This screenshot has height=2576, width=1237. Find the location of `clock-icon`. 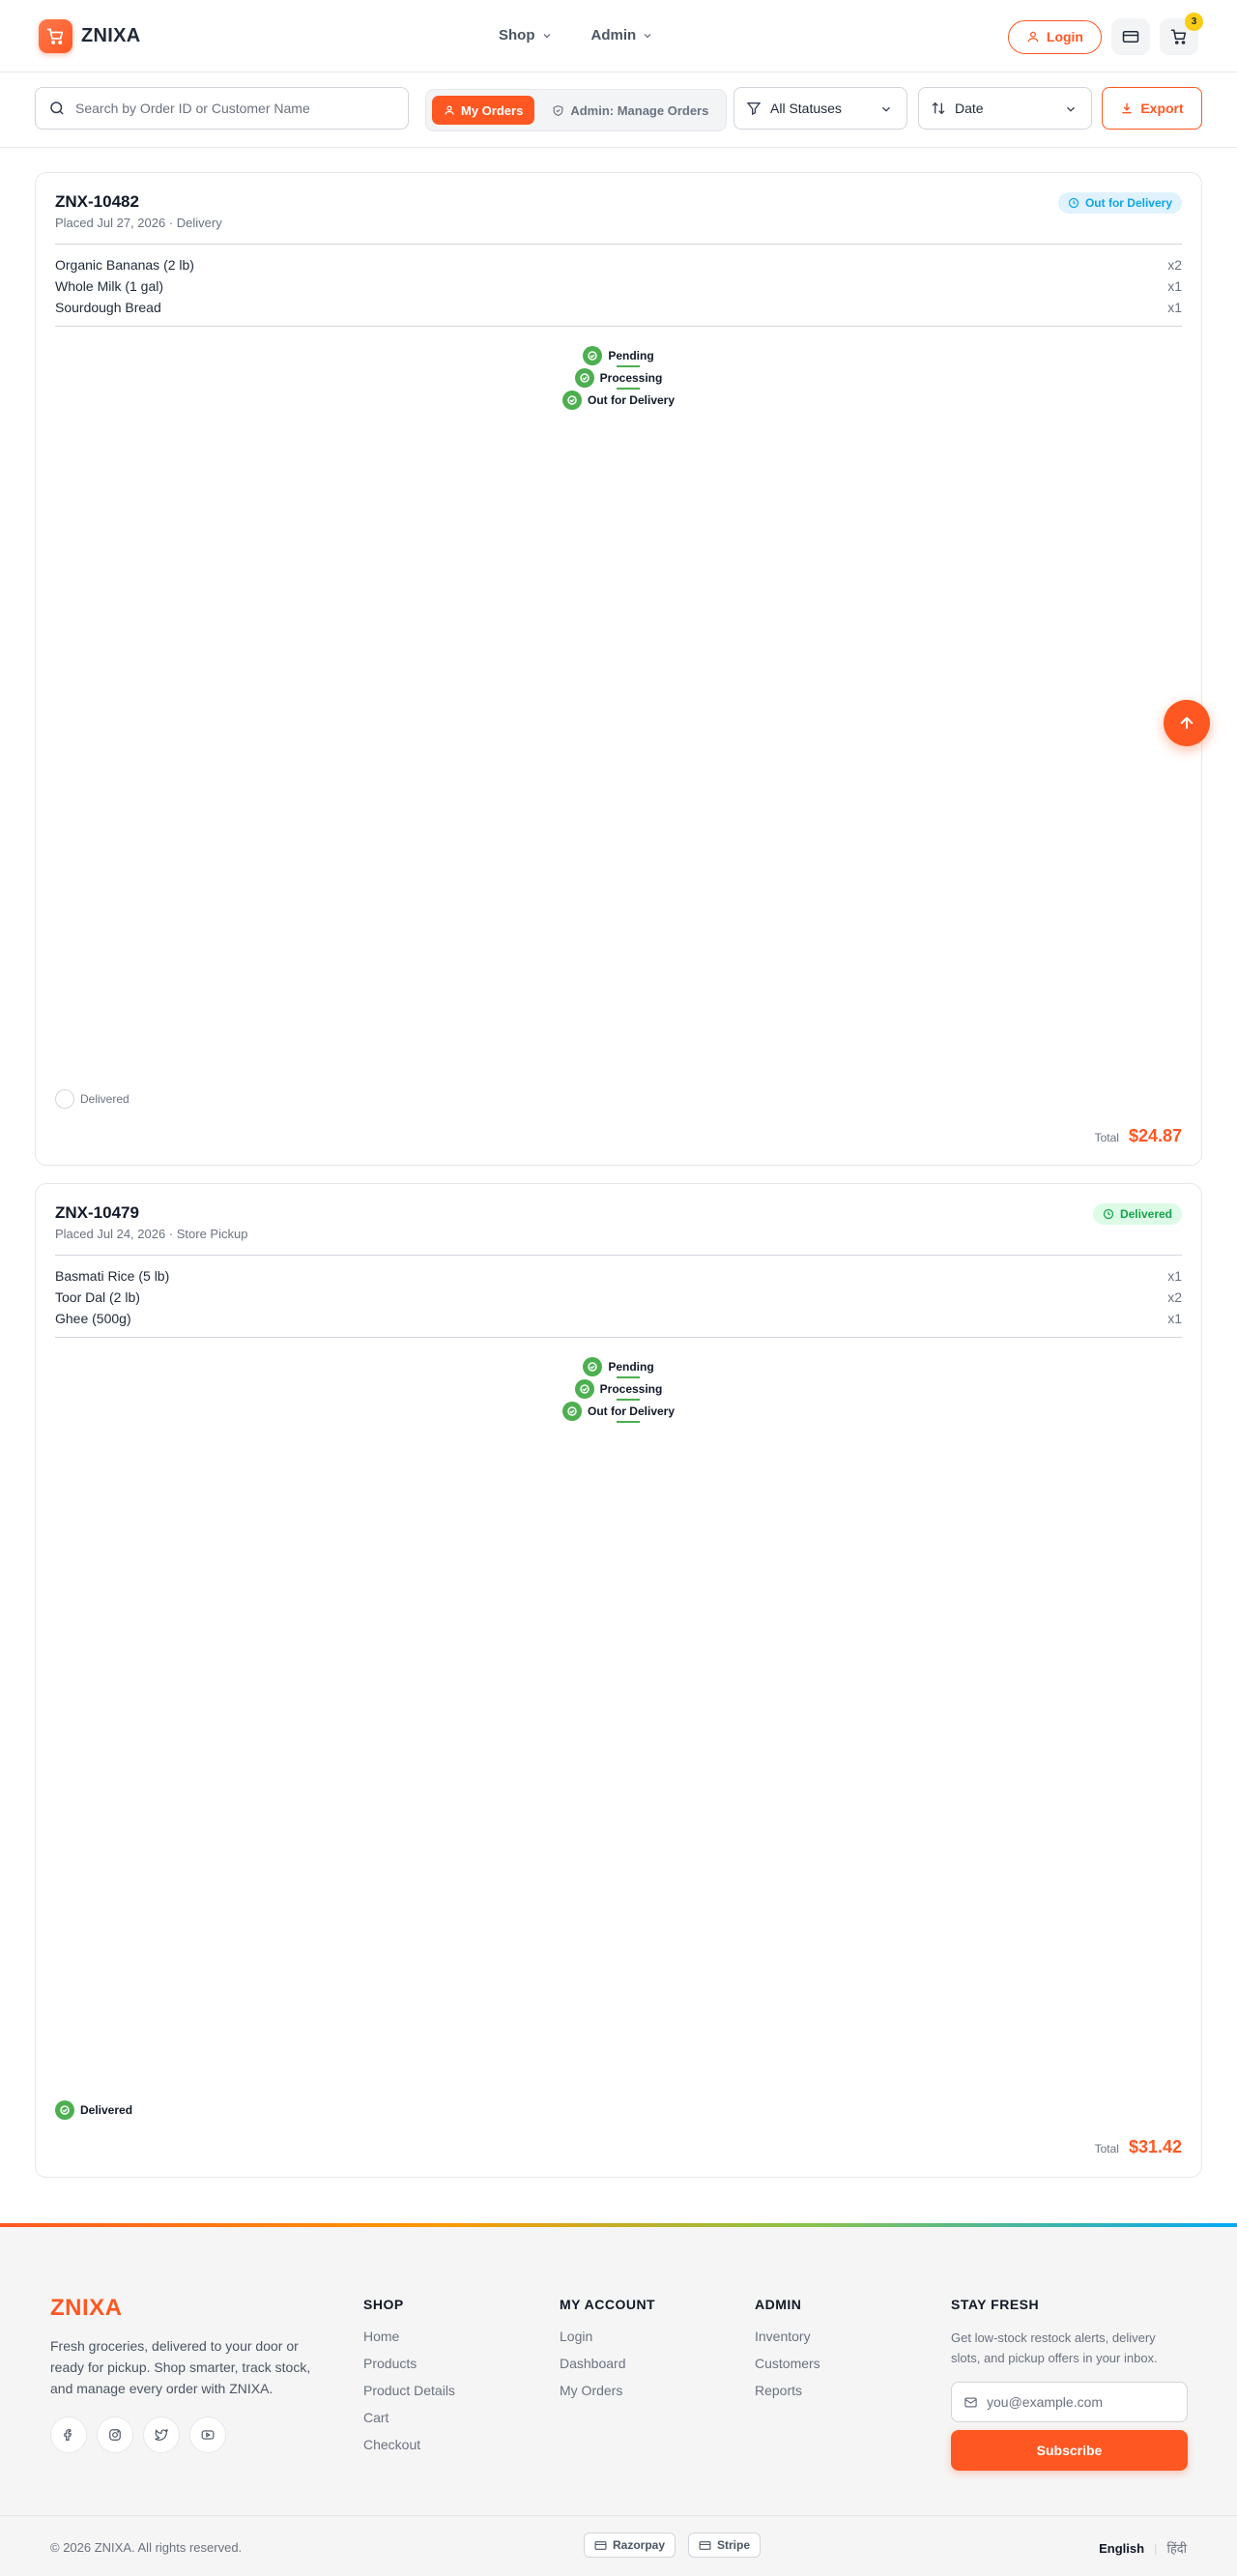

clock-icon is located at coordinates (1074, 203).